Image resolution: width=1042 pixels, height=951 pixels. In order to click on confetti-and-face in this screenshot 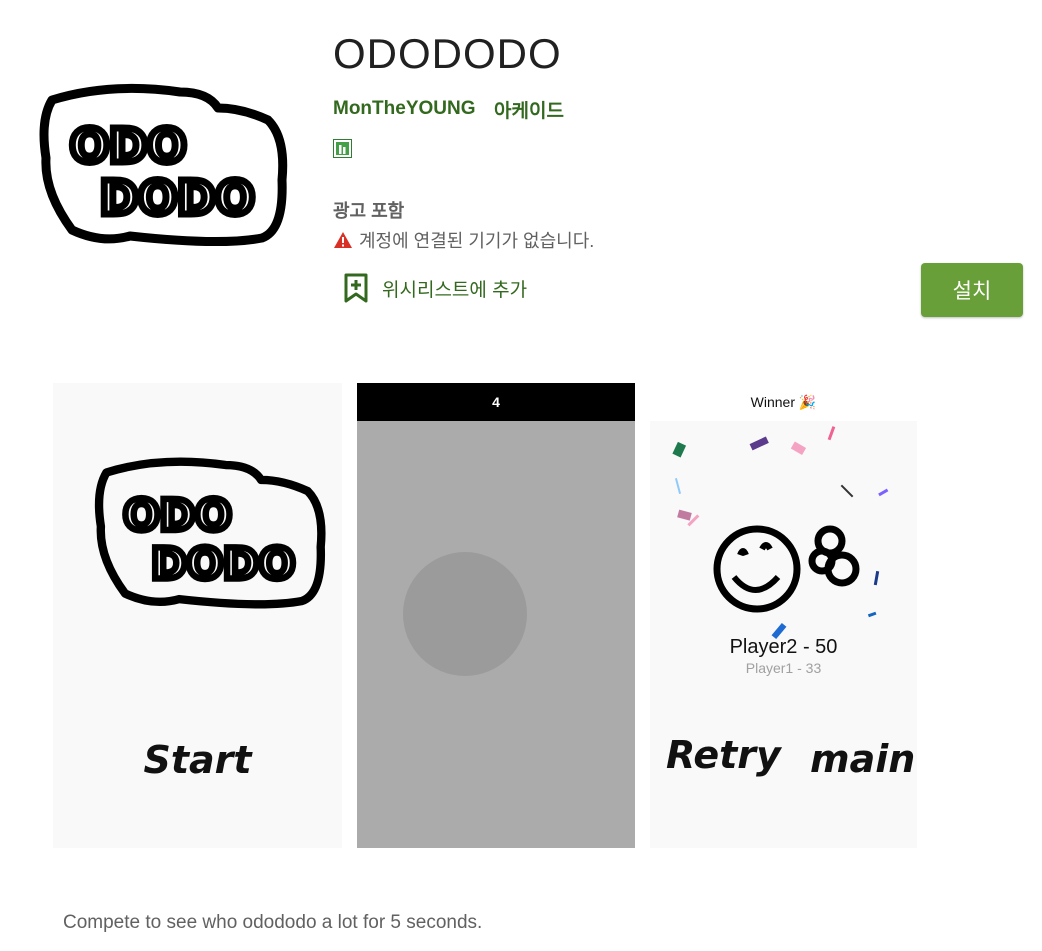, I will do `click(780, 533)`.